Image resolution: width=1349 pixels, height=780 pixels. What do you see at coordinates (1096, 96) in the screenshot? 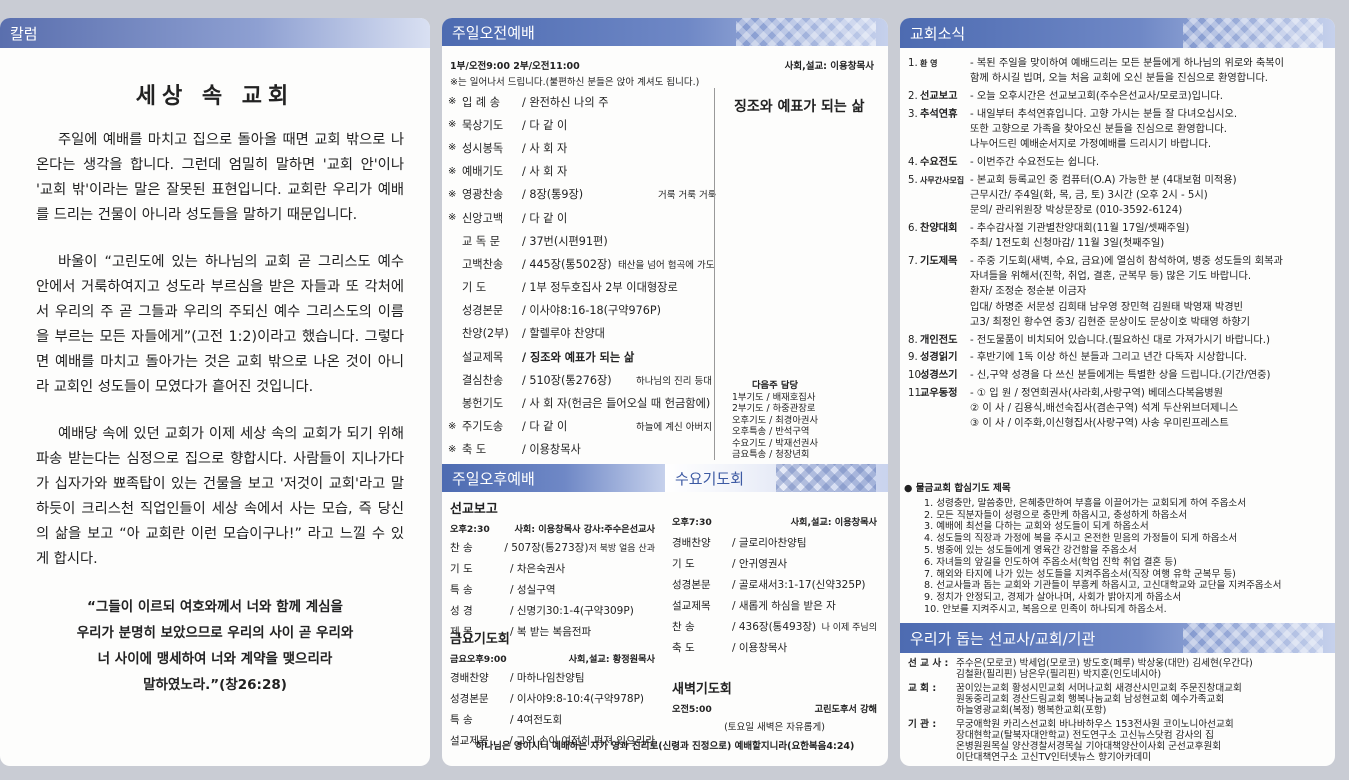
I see `news-text: - 오늘 오후시간은 선교보고회(주수은선교사/모로코)입니다.` at bounding box center [1096, 96].